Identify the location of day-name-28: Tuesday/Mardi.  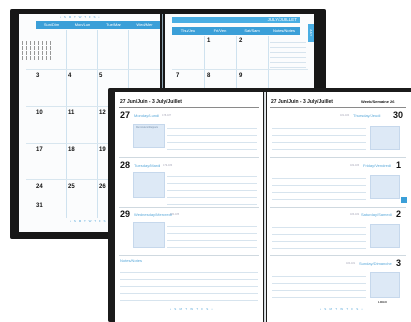
(147, 165).